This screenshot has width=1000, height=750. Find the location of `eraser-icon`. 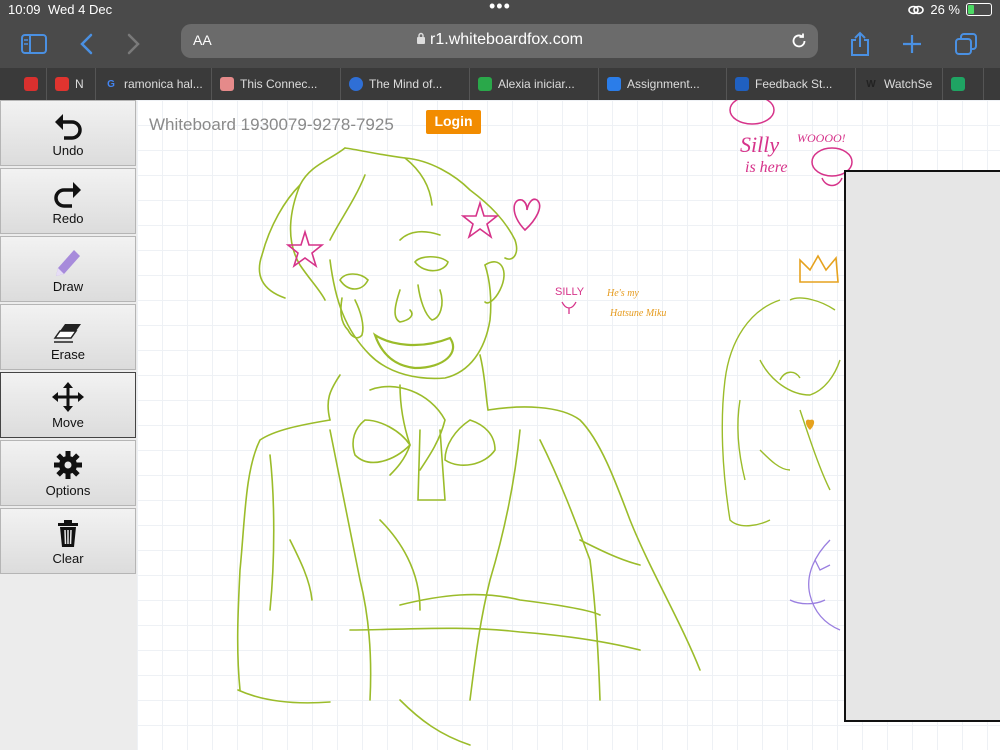

eraser-icon is located at coordinates (67, 333).